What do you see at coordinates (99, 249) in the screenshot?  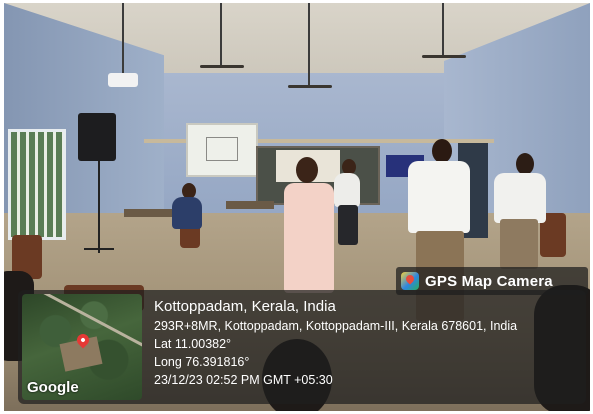 I see `speaker-stand-base` at bounding box center [99, 249].